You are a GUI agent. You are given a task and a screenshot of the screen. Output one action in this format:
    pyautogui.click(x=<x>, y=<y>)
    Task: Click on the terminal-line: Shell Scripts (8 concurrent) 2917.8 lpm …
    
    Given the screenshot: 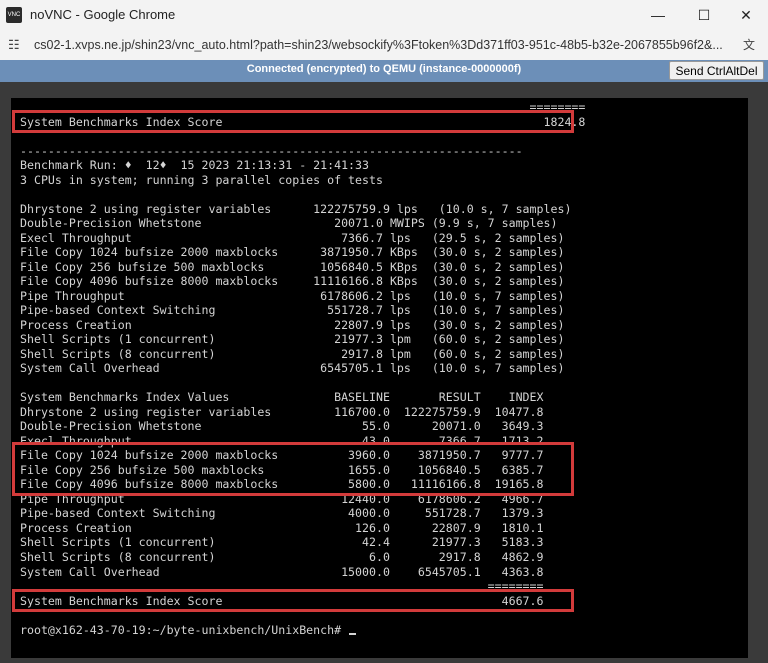 What is the action you would take?
    pyautogui.click(x=292, y=353)
    